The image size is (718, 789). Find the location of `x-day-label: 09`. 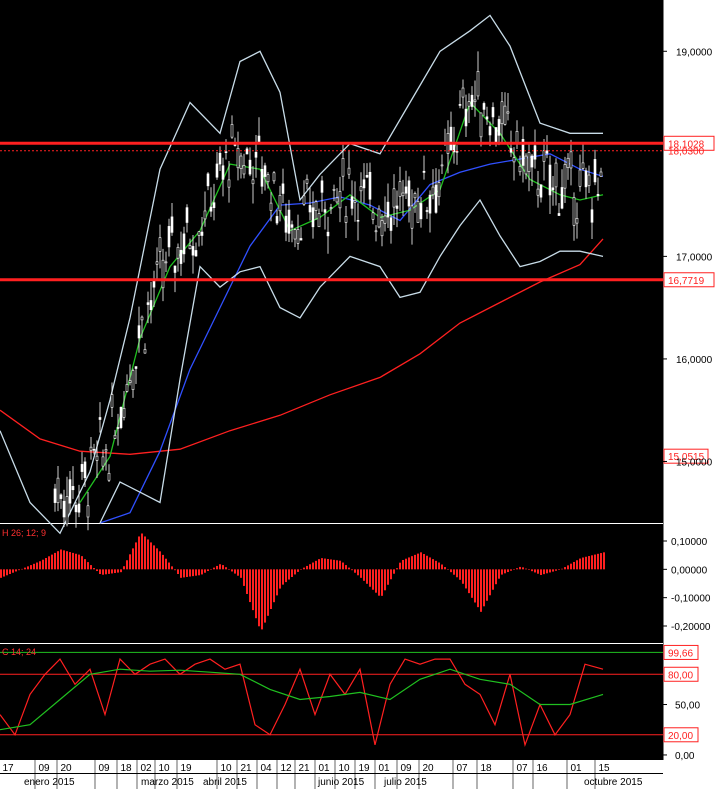

x-day-label: 09 is located at coordinates (406, 768).